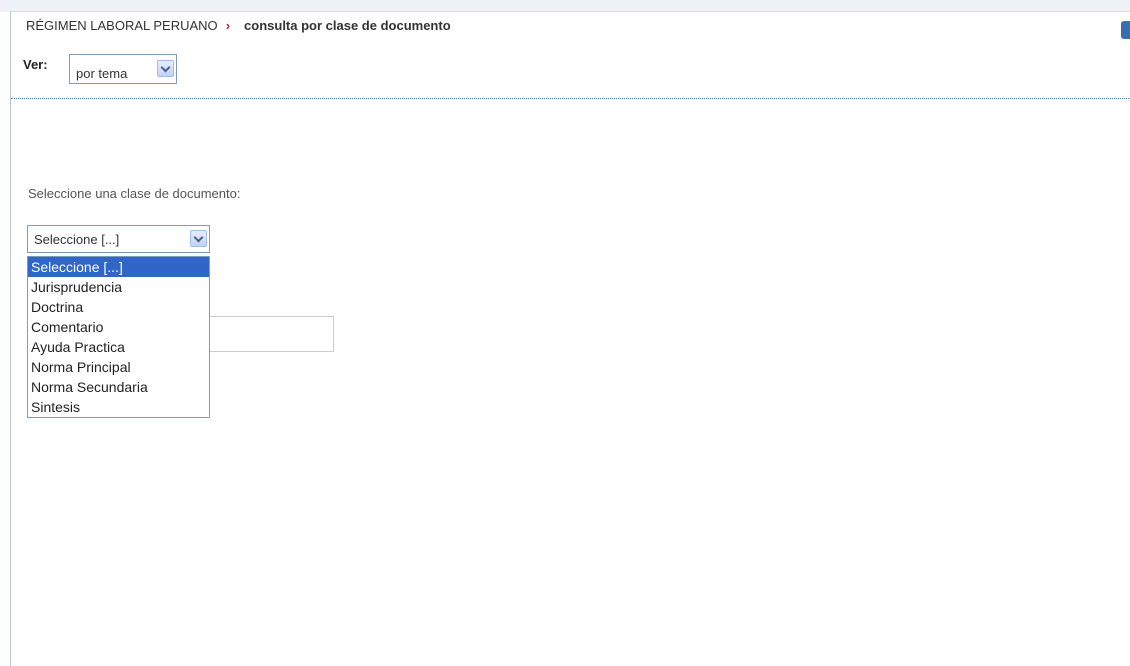  Describe the element at coordinates (118, 287) in the screenshot. I see `dropdown-option: Jurisprudencia` at that location.